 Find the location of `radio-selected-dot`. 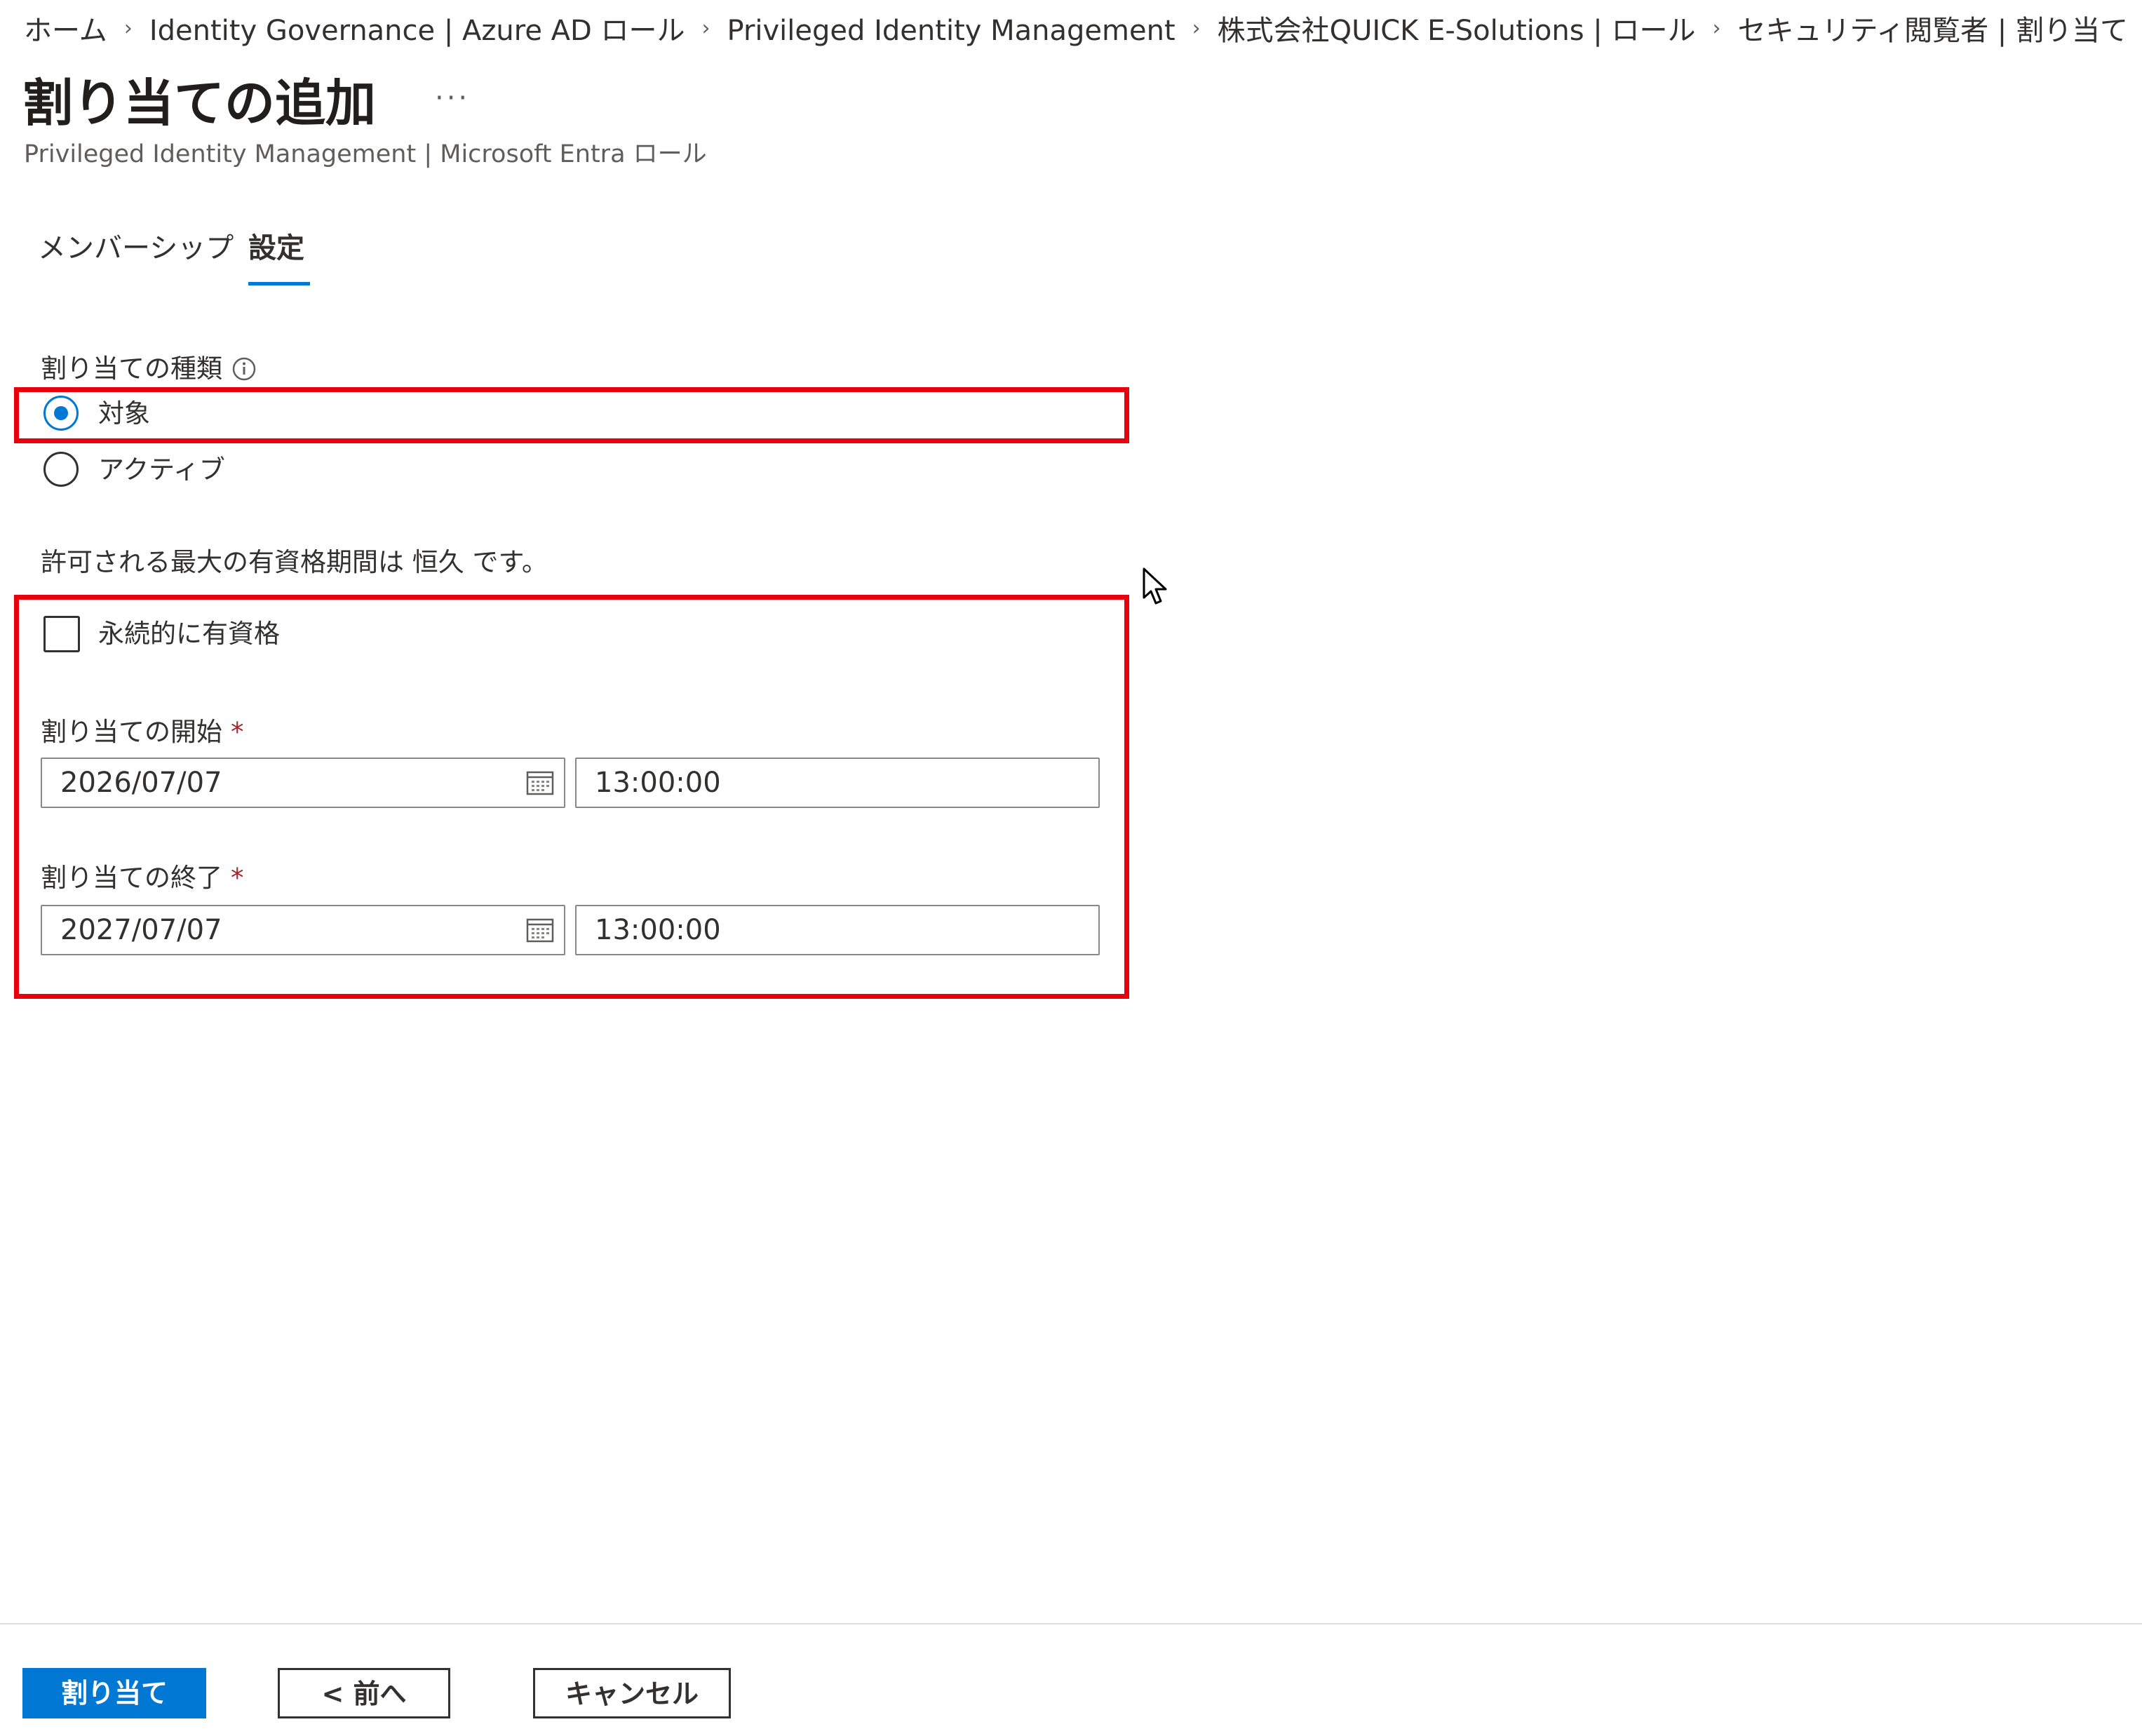

radio-selected-dot is located at coordinates (61, 413).